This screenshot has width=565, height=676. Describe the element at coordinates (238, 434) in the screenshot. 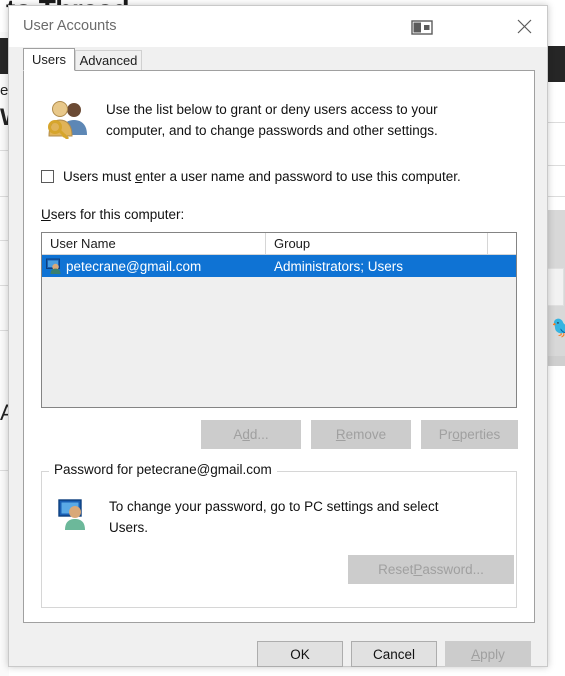

I see `add-button-pre: A` at that location.